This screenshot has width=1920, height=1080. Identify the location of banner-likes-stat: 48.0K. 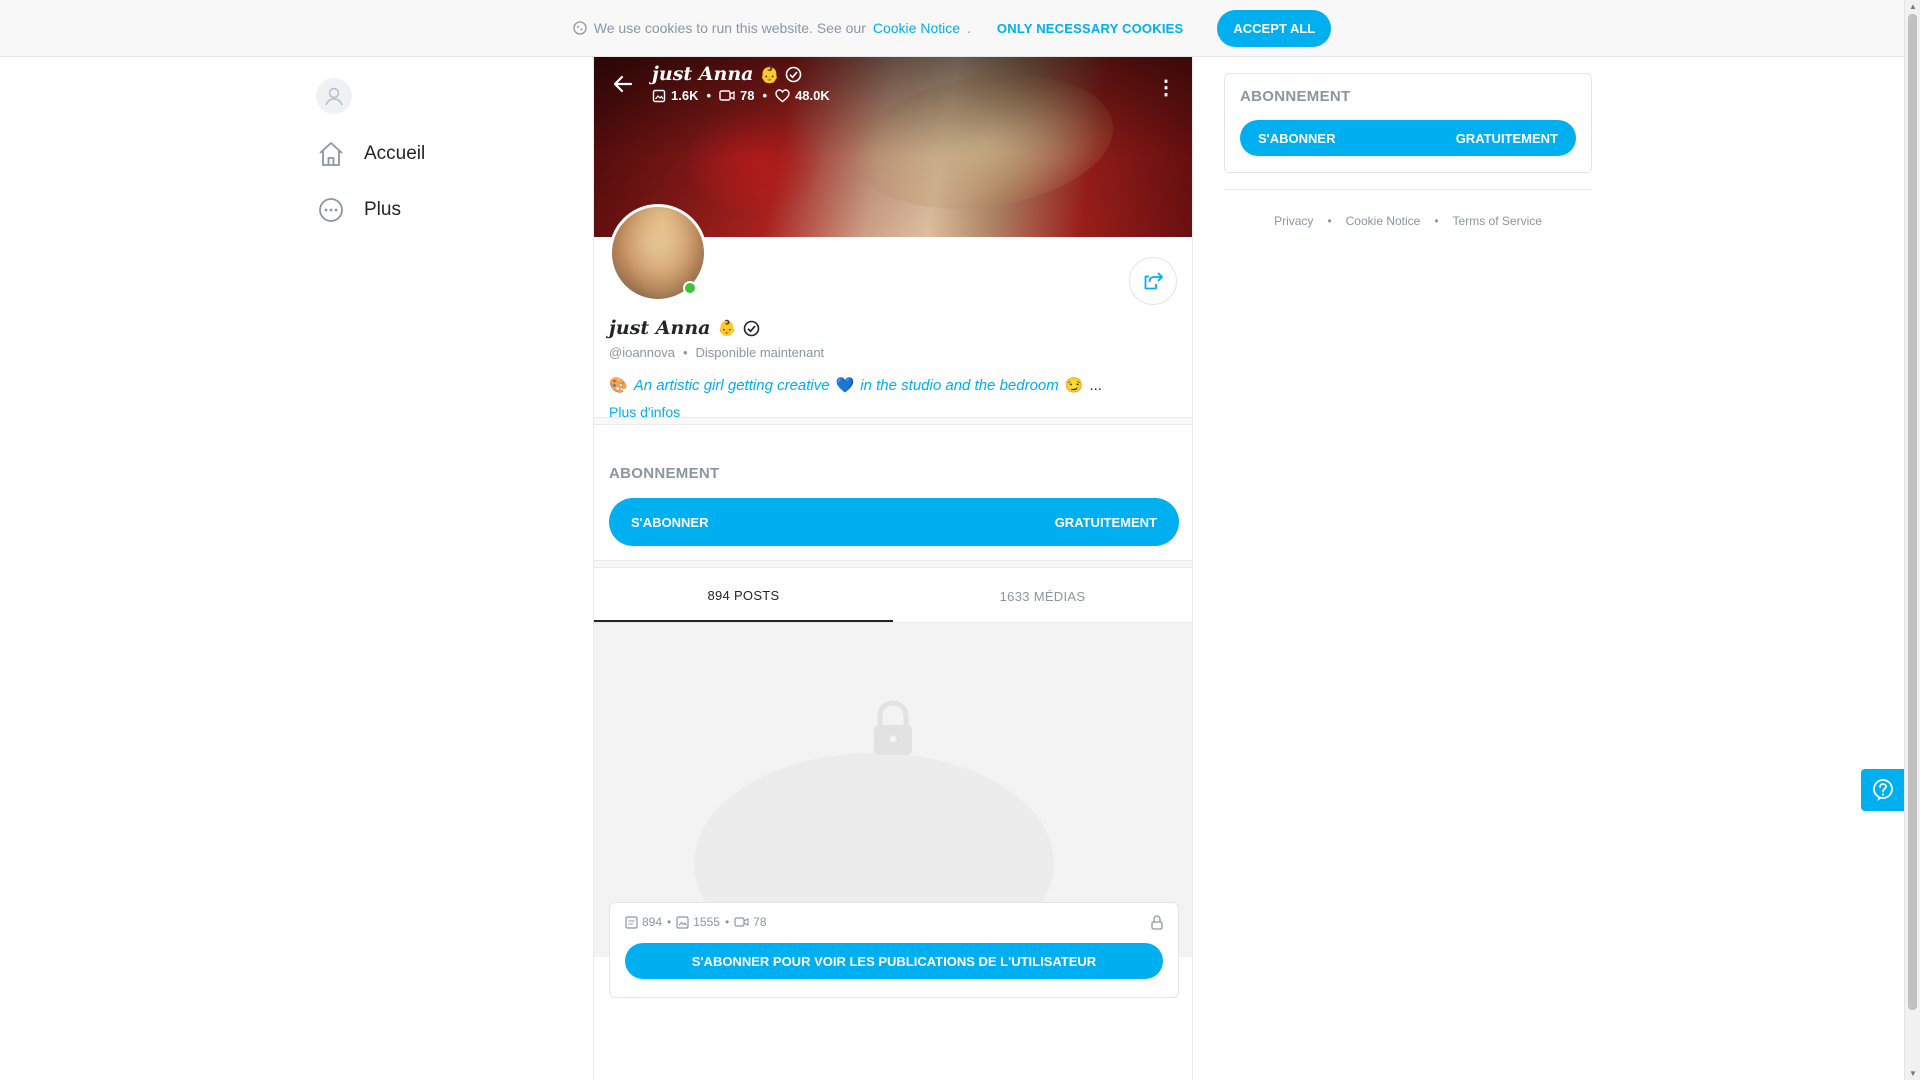
(802, 95).